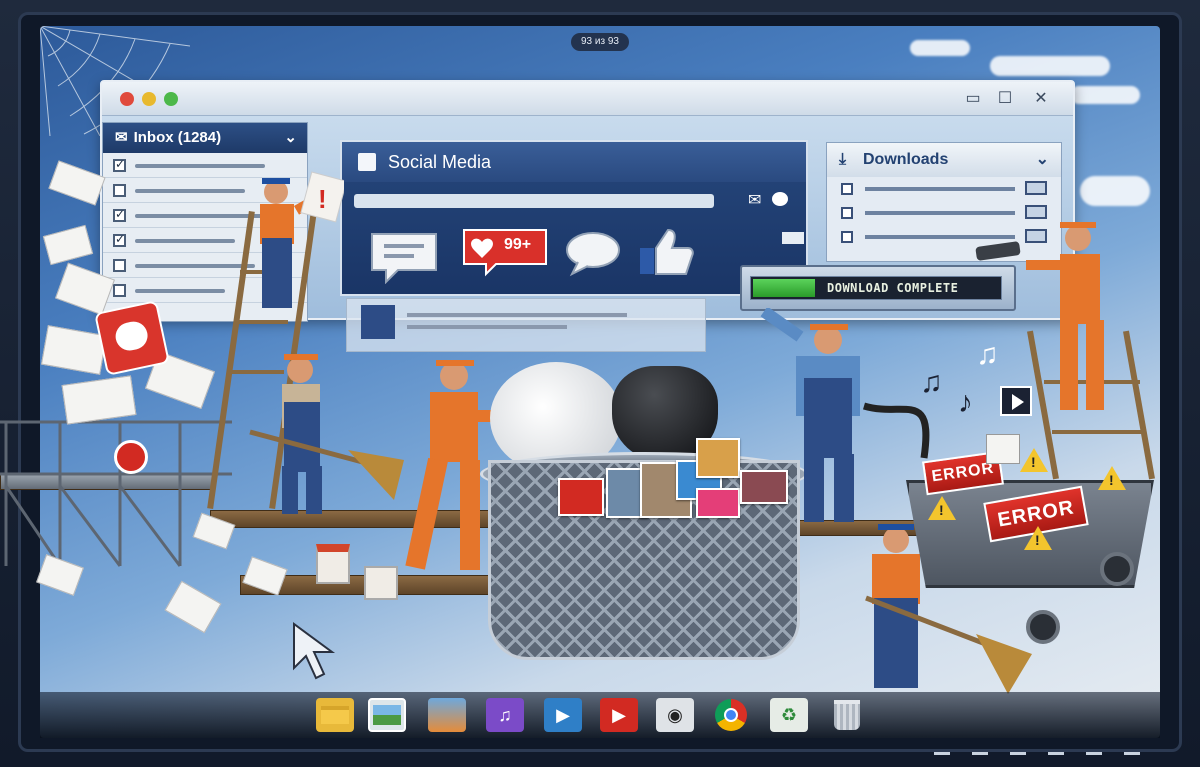  Describe the element at coordinates (906, 159) in the screenshot. I see `downloads-title: Downloads` at that location.